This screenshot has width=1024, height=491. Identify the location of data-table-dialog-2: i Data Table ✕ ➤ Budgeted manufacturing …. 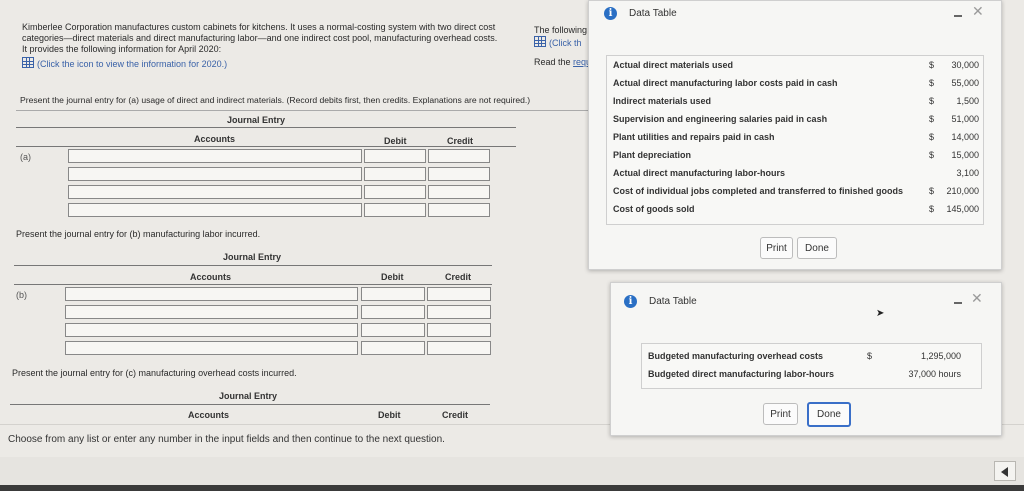
(806, 359).